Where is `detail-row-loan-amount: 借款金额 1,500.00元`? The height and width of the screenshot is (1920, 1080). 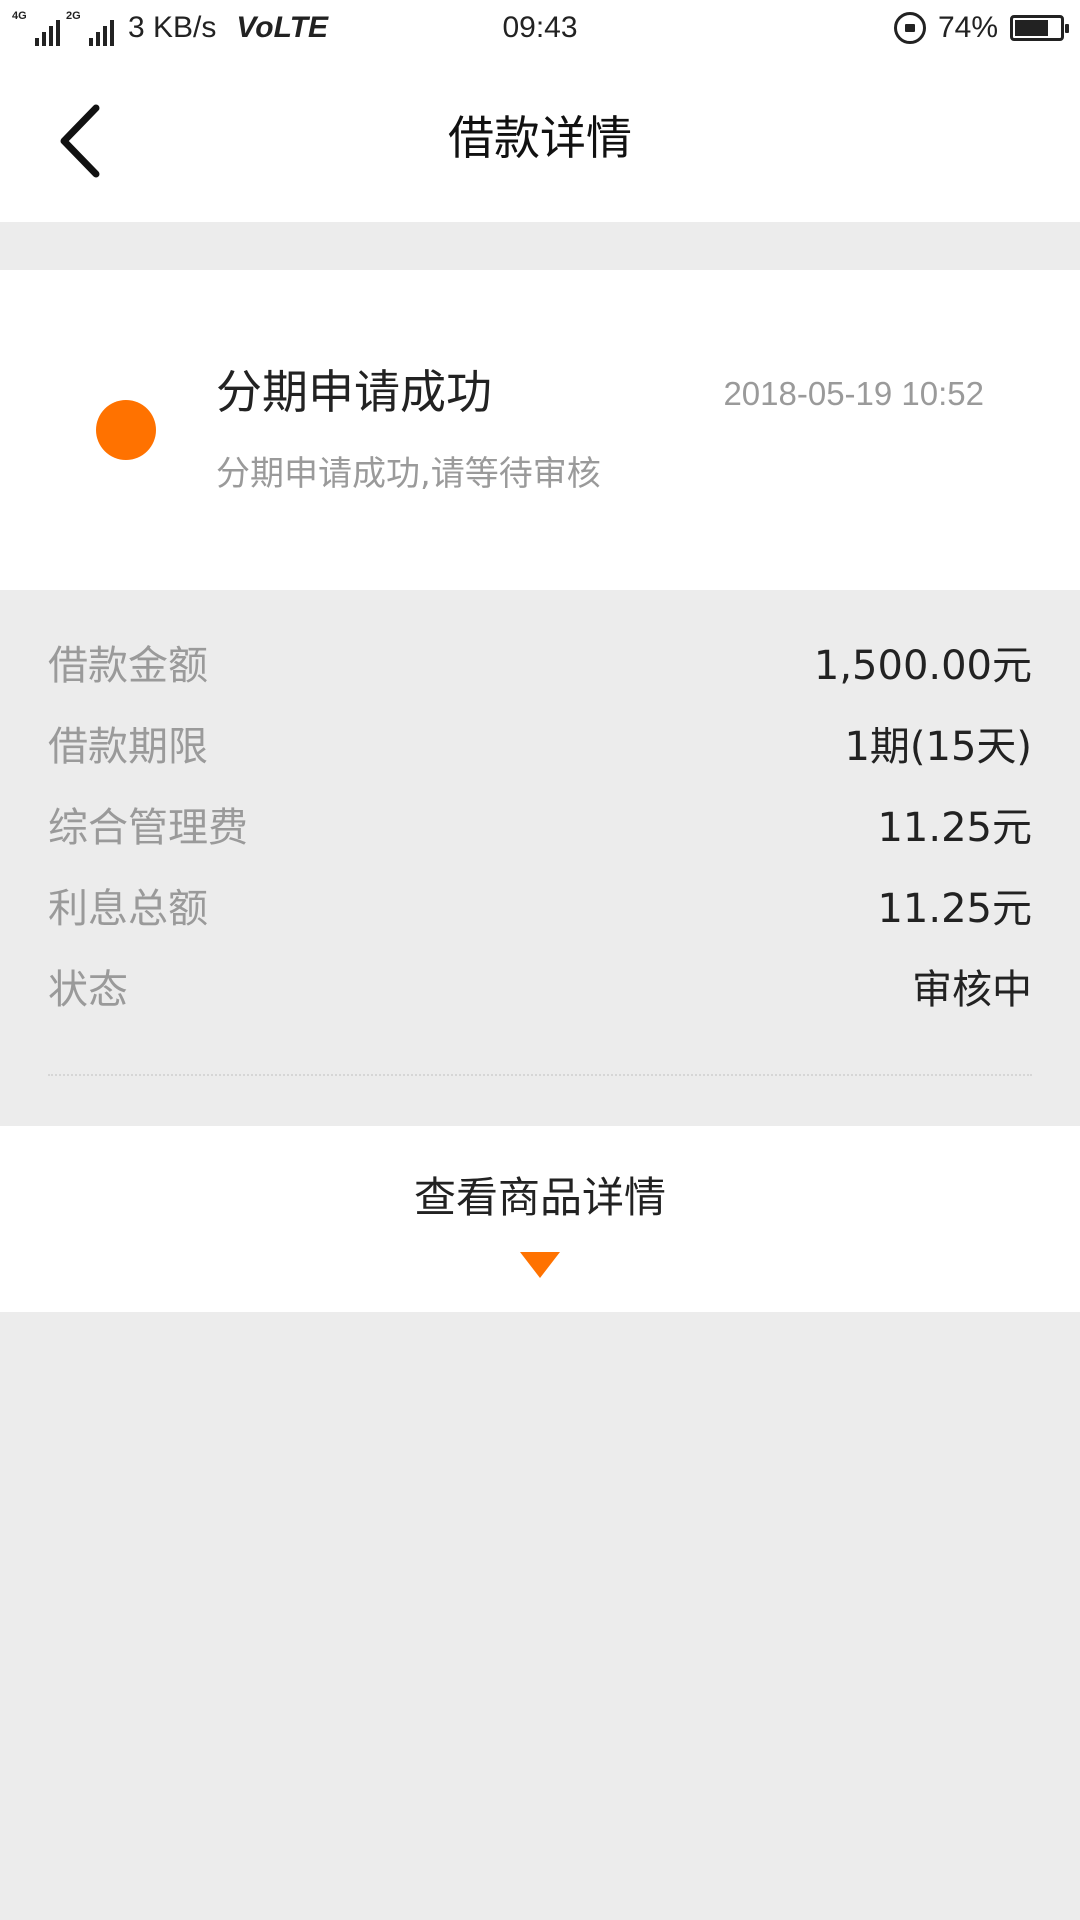 detail-row-loan-amount: 借款金额 1,500.00元 is located at coordinates (540, 666).